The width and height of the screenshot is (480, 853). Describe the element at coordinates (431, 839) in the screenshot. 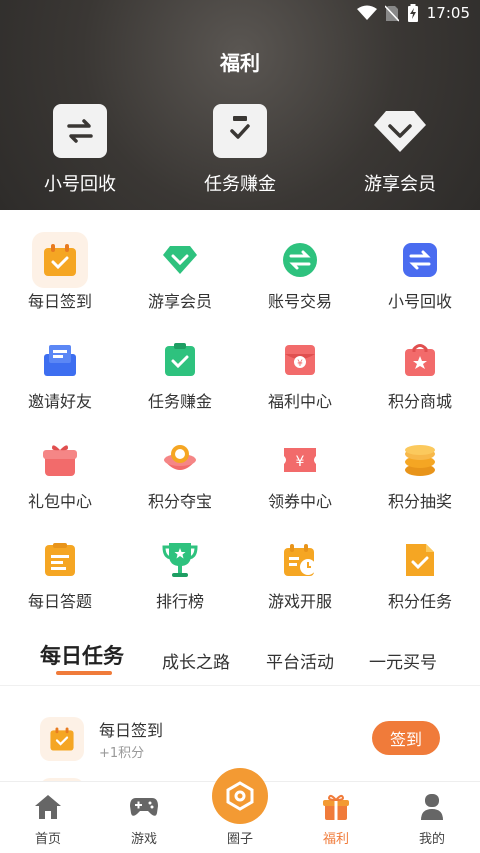

I see `nav-label: 我的` at that location.